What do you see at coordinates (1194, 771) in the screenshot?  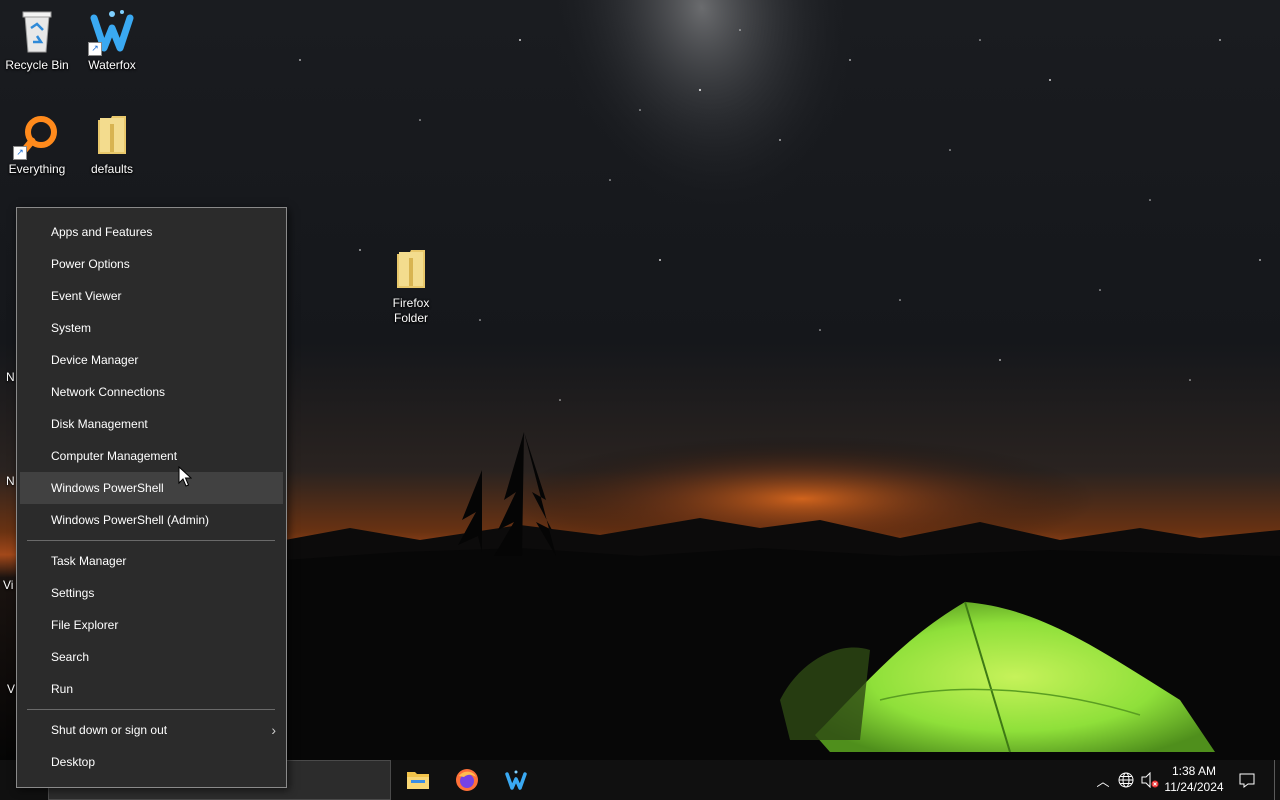 I see `clock-time: 1:38 AM` at bounding box center [1194, 771].